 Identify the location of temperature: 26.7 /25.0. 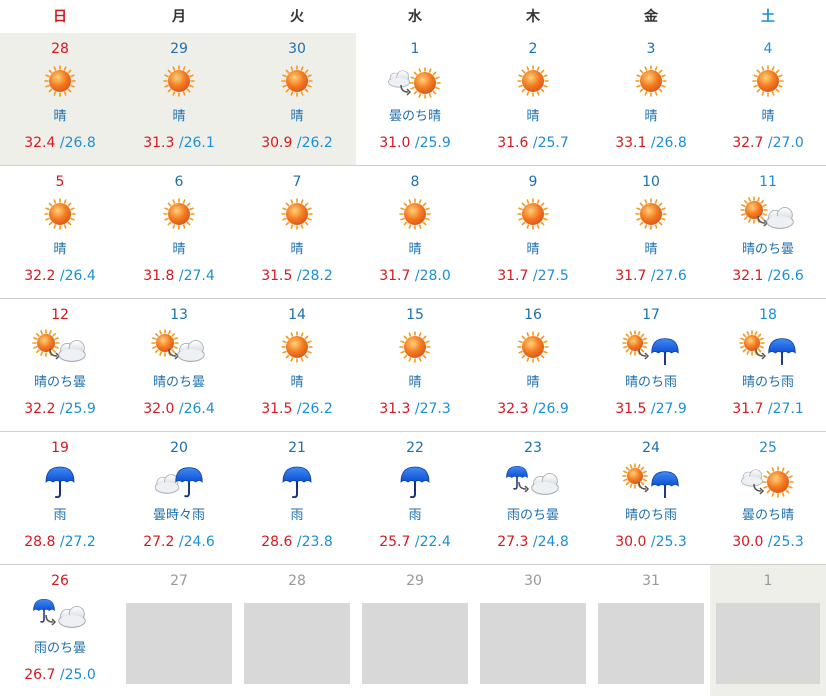
(60, 675).